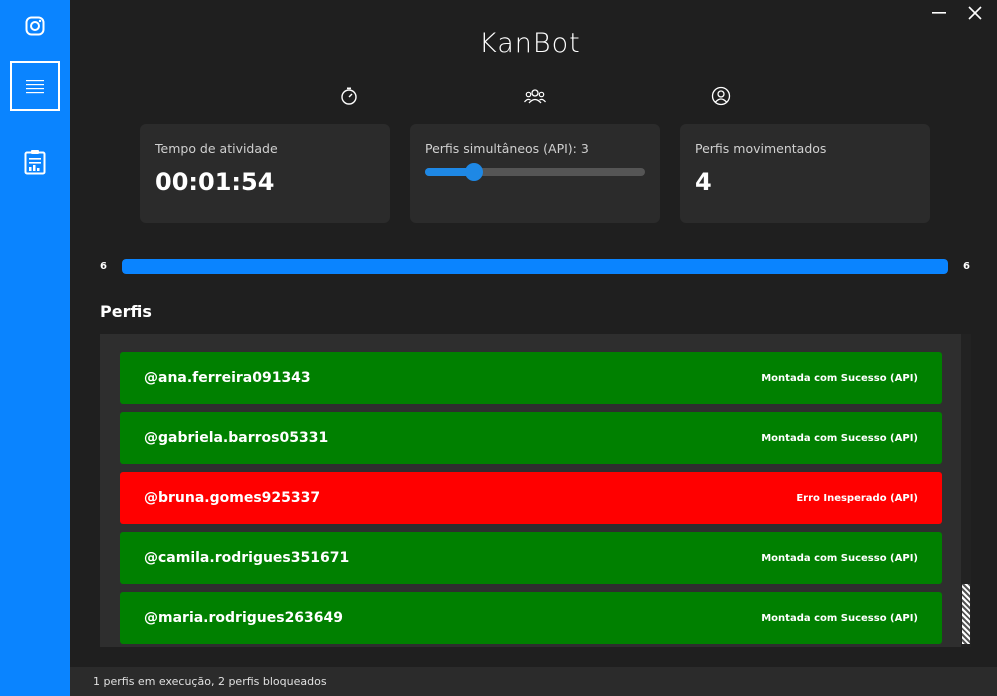 The image size is (997, 696). Describe the element at coordinates (349, 96) in the screenshot. I see `stopwatch-icon` at that location.